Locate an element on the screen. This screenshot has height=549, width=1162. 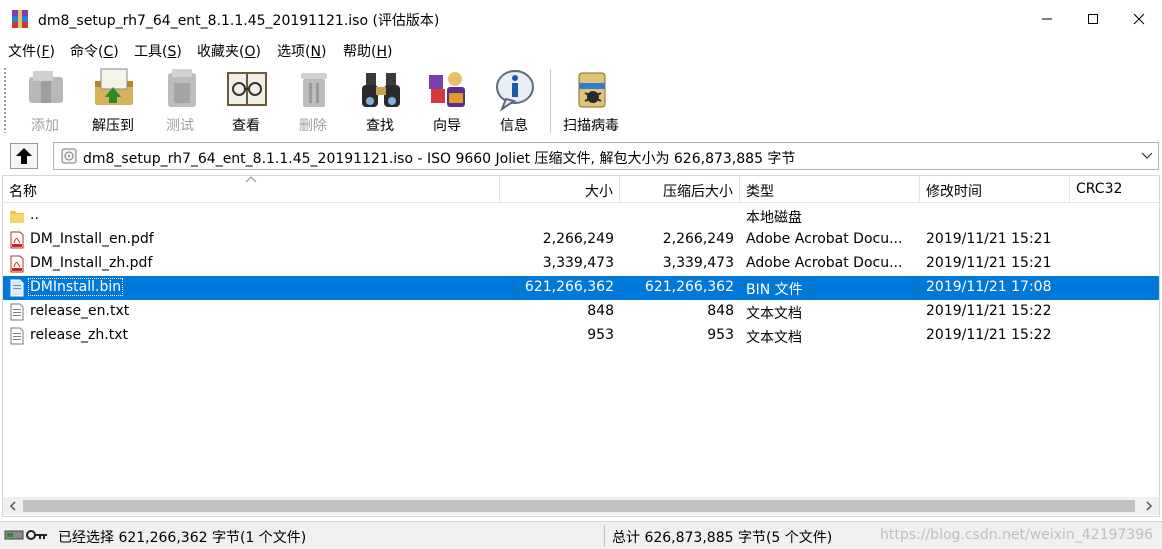
extract-to-button: 解压到 is located at coordinates (113, 99).